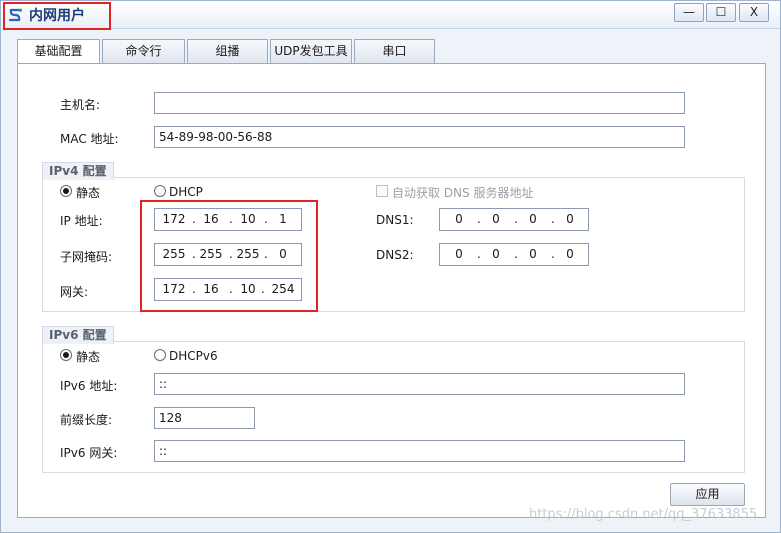 The height and width of the screenshot is (533, 781). I want to click on dns1-input: 0 . 0 . 0 . 0, so click(514, 219).